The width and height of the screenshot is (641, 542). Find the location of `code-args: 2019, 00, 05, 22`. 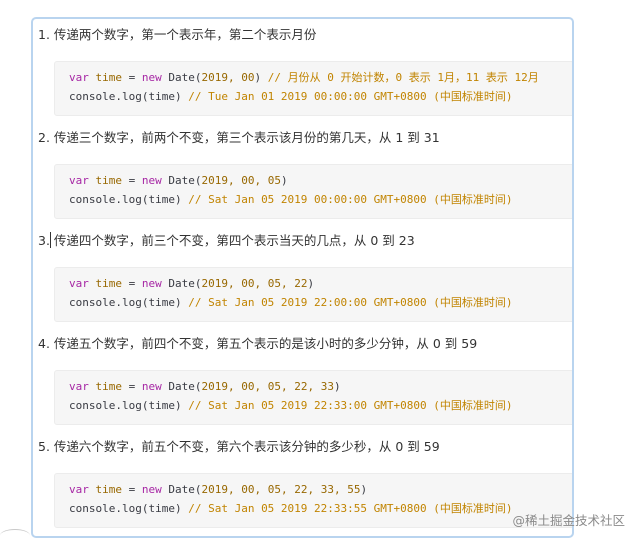

code-args: 2019, 00, 05, 22 is located at coordinates (254, 283).